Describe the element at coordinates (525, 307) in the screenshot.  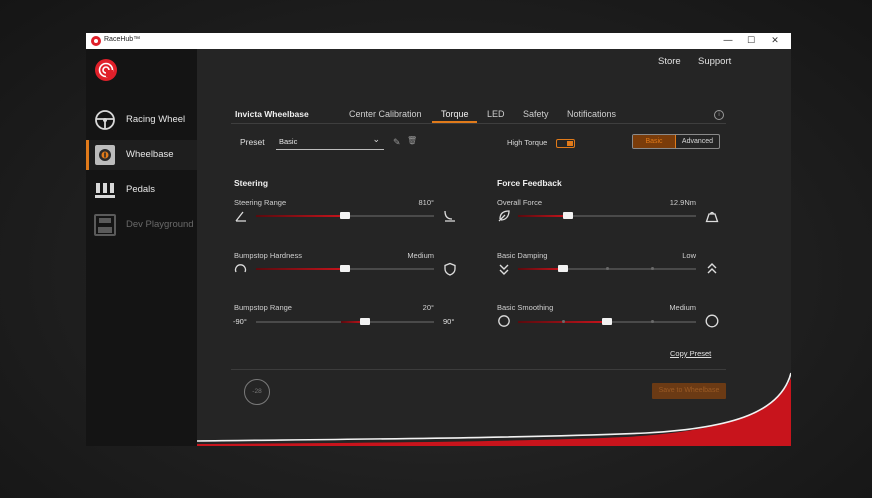
I see `basic-smoothing-label: Basic Smoothing` at that location.